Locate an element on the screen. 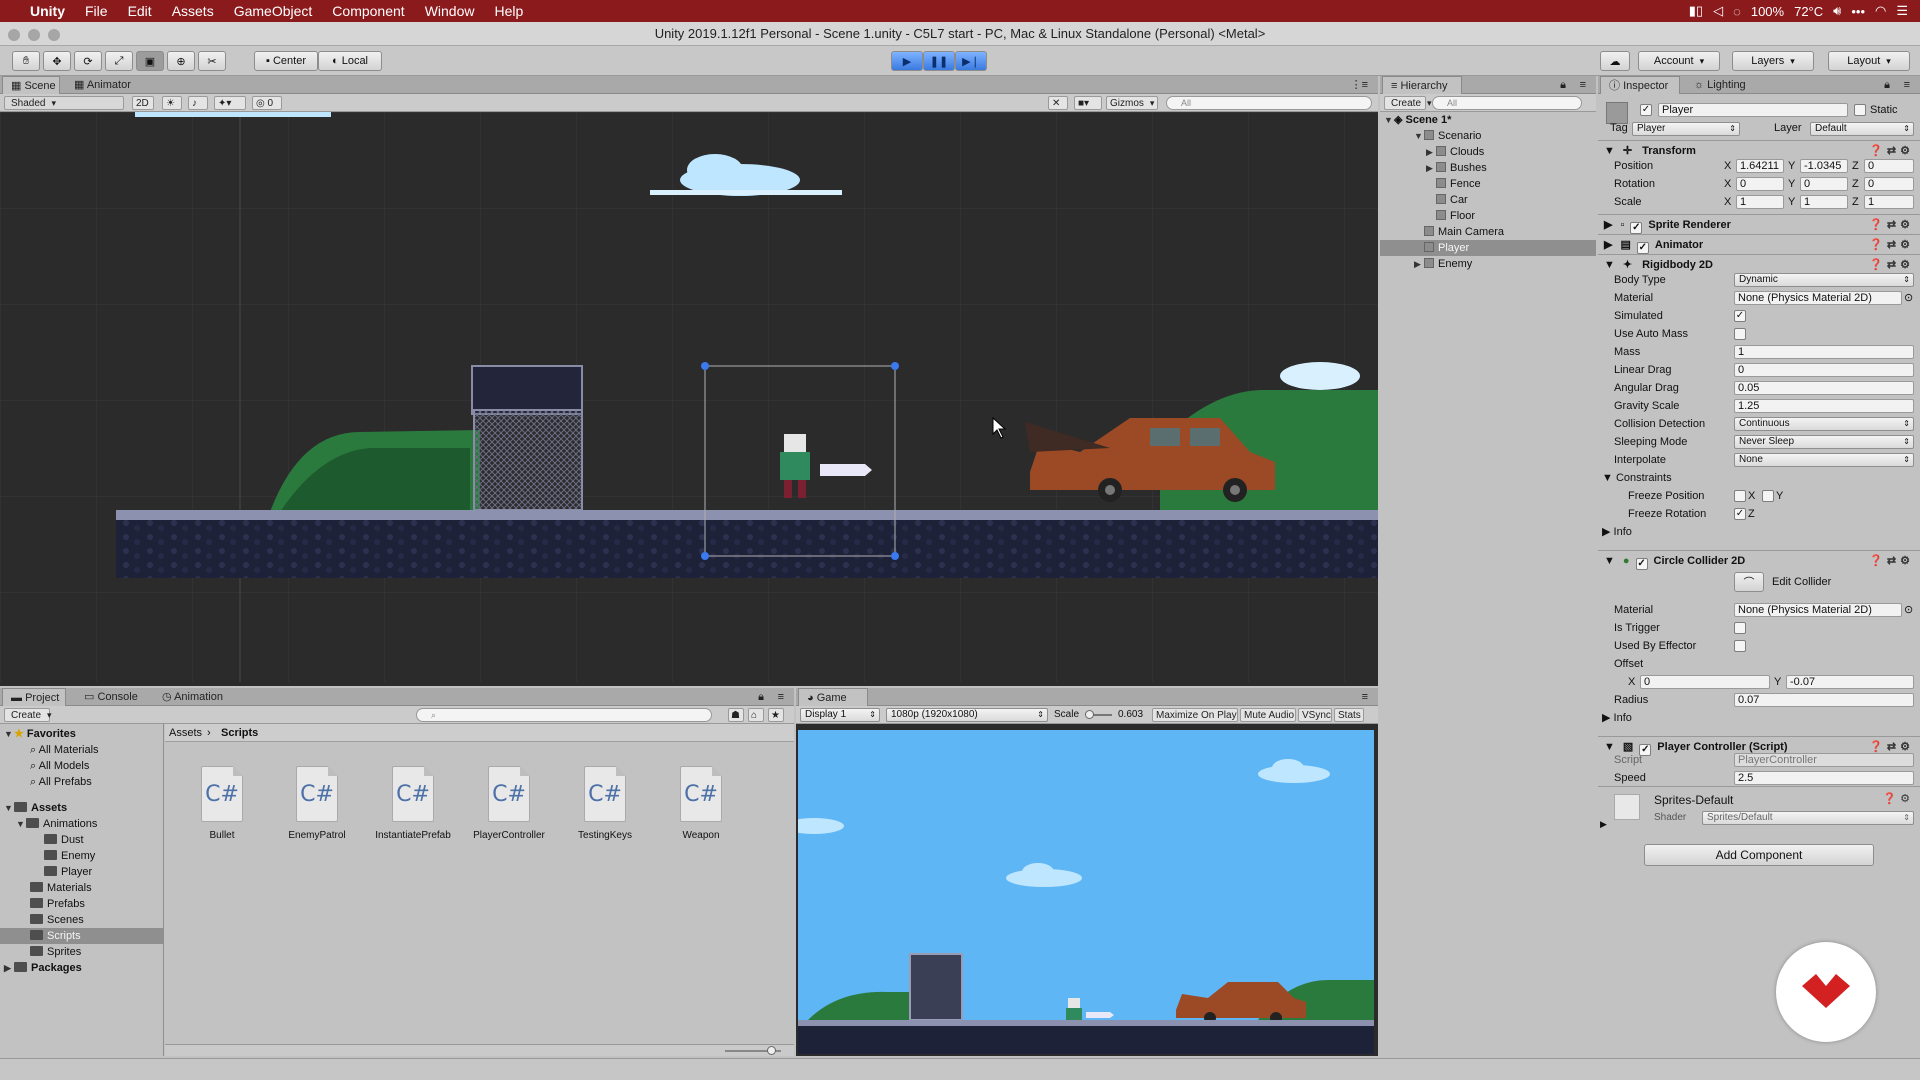  filter-label-icon: ⌂ is located at coordinates (756, 715).